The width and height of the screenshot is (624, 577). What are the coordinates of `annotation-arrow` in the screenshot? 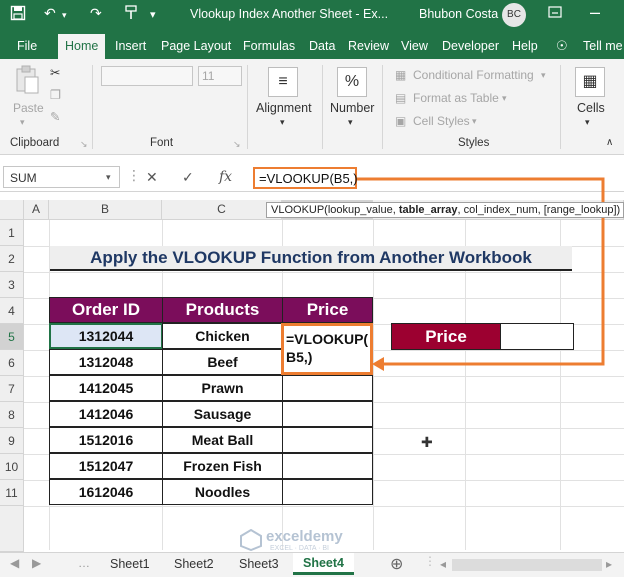 It's located at (481, 274).